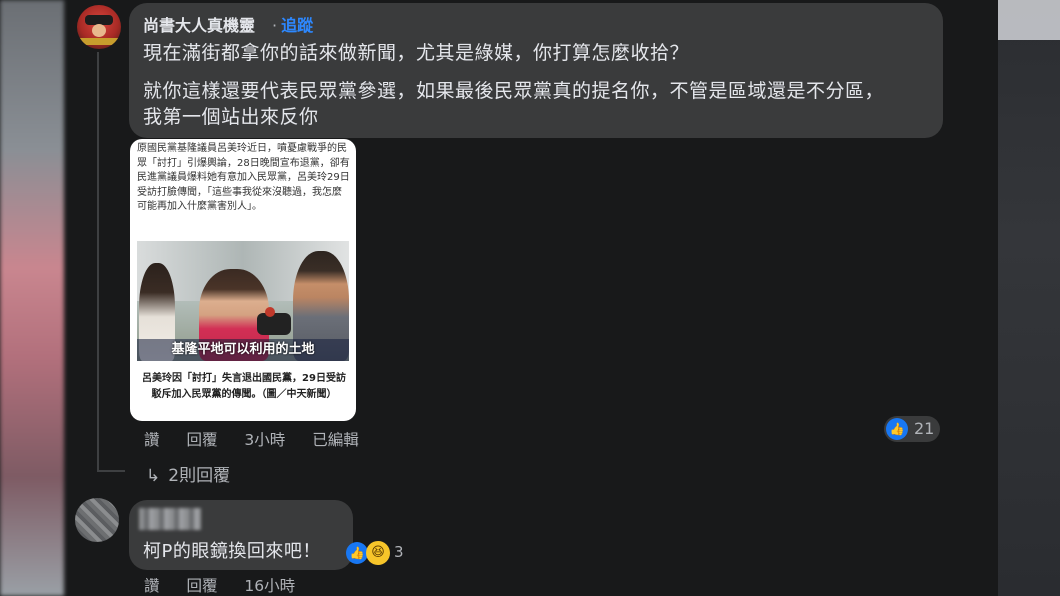 Image resolution: width=1060 pixels, height=596 pixels. Describe the element at coordinates (335, 440) in the screenshot. I see `edited-label: 已編輯` at that location.